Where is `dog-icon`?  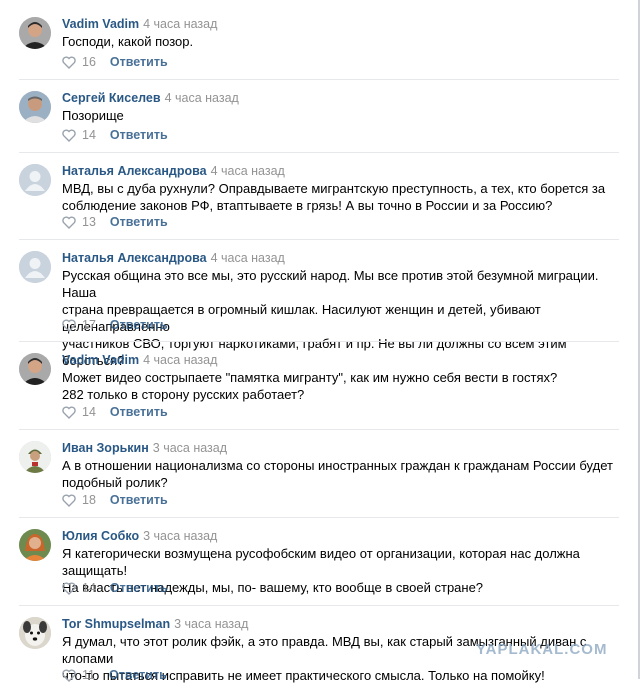 dog-icon is located at coordinates (35, 633).